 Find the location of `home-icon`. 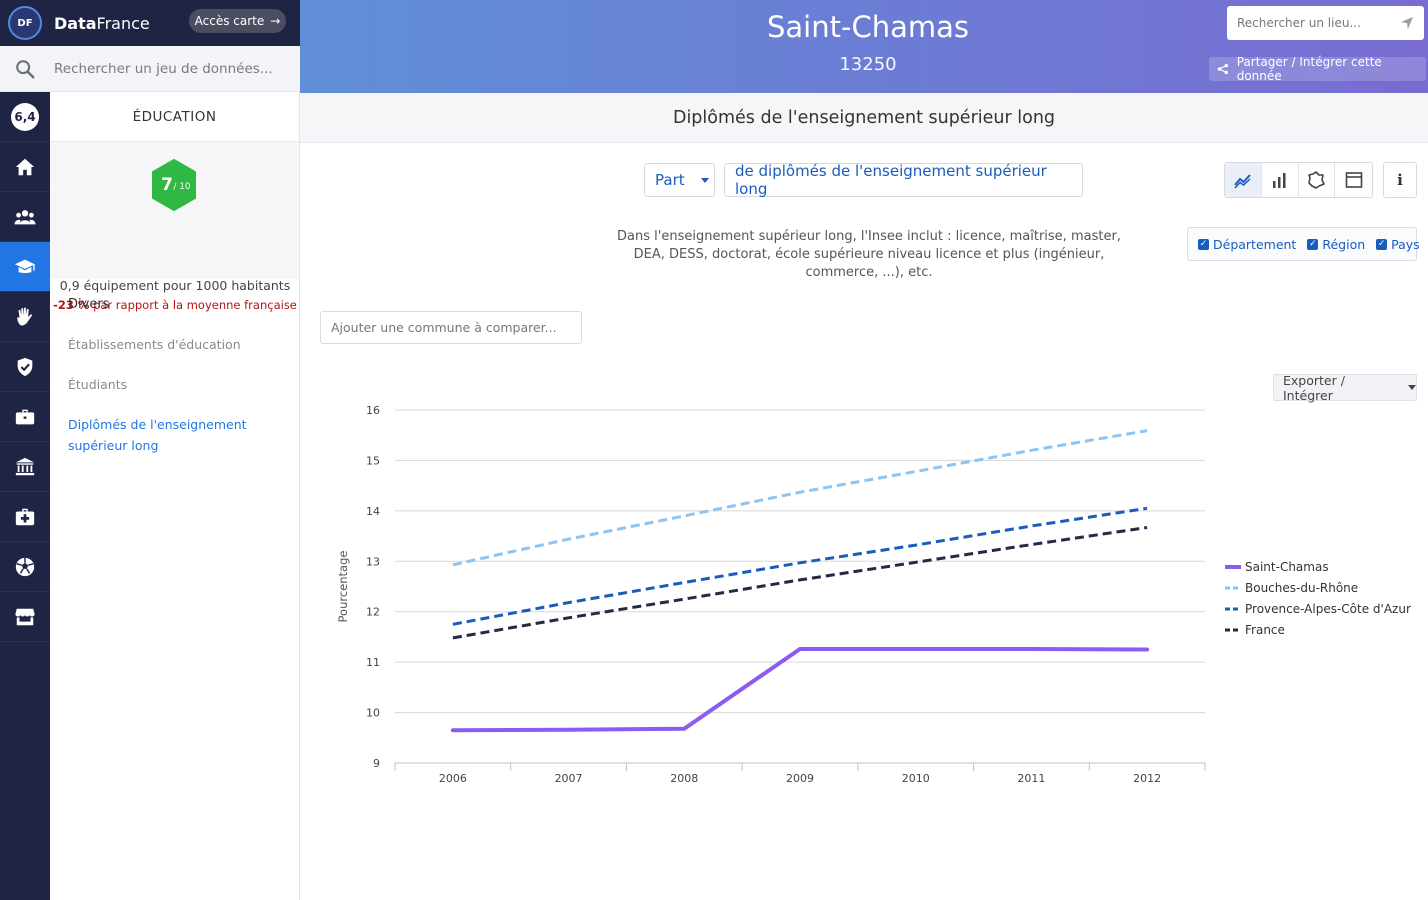

home-icon is located at coordinates (25, 166).